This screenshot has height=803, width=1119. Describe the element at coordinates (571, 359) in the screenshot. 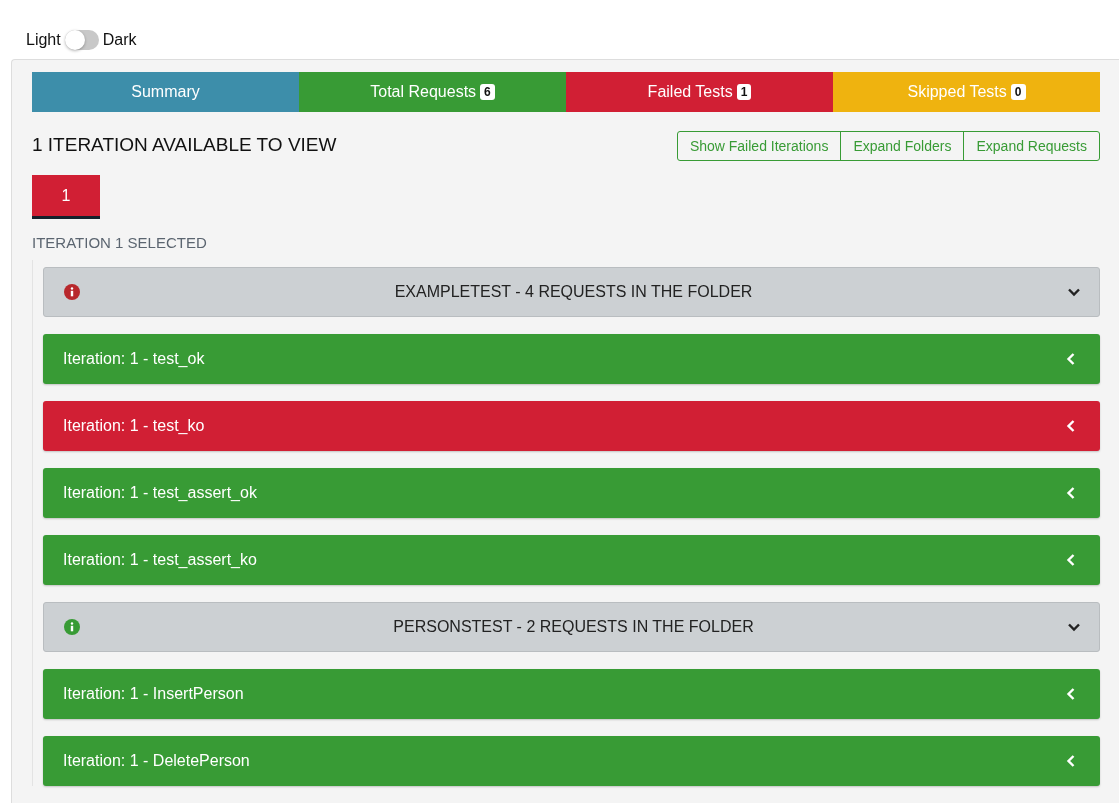

I see `request-row: Iteration: 1 - test_ok` at that location.